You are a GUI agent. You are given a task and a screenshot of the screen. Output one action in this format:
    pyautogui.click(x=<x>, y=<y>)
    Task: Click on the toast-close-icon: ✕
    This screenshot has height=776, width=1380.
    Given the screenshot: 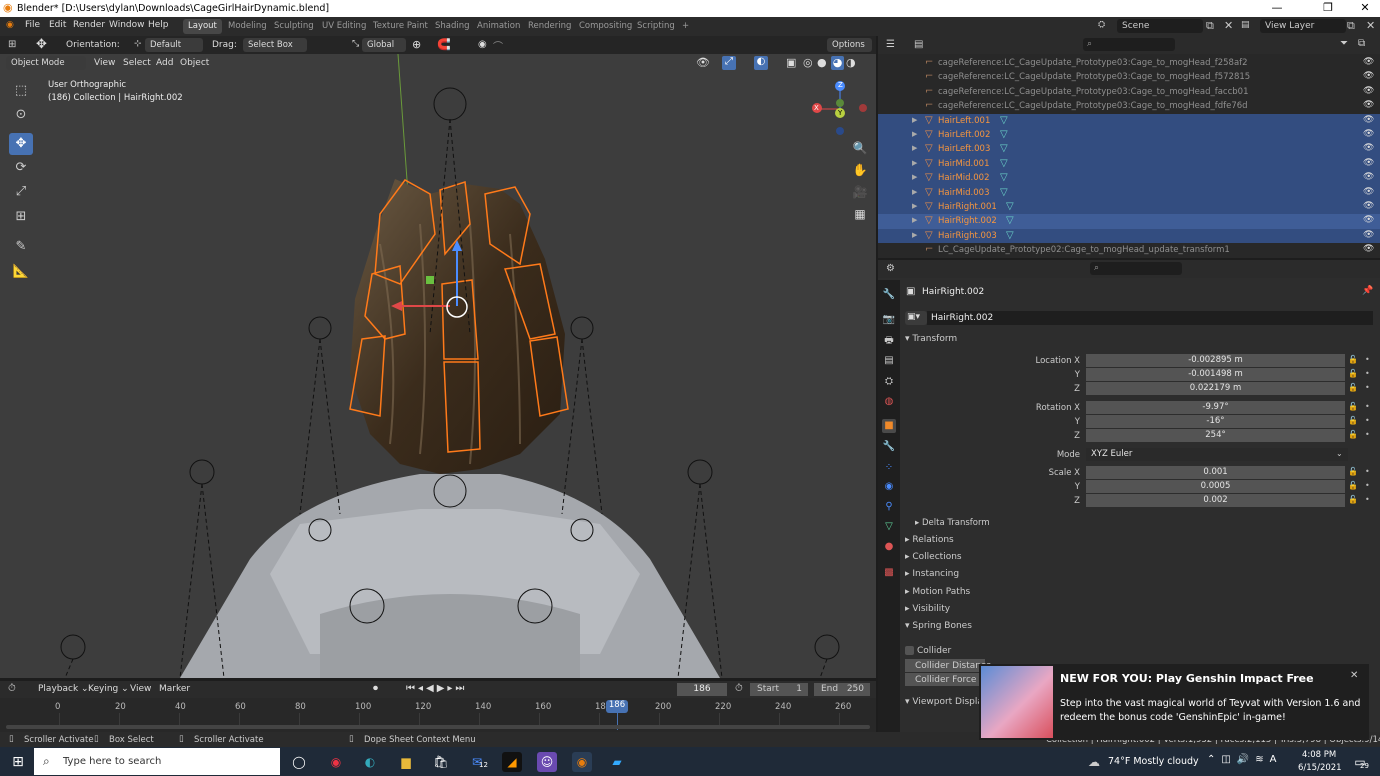 What is the action you would take?
    pyautogui.click(x=1354, y=675)
    